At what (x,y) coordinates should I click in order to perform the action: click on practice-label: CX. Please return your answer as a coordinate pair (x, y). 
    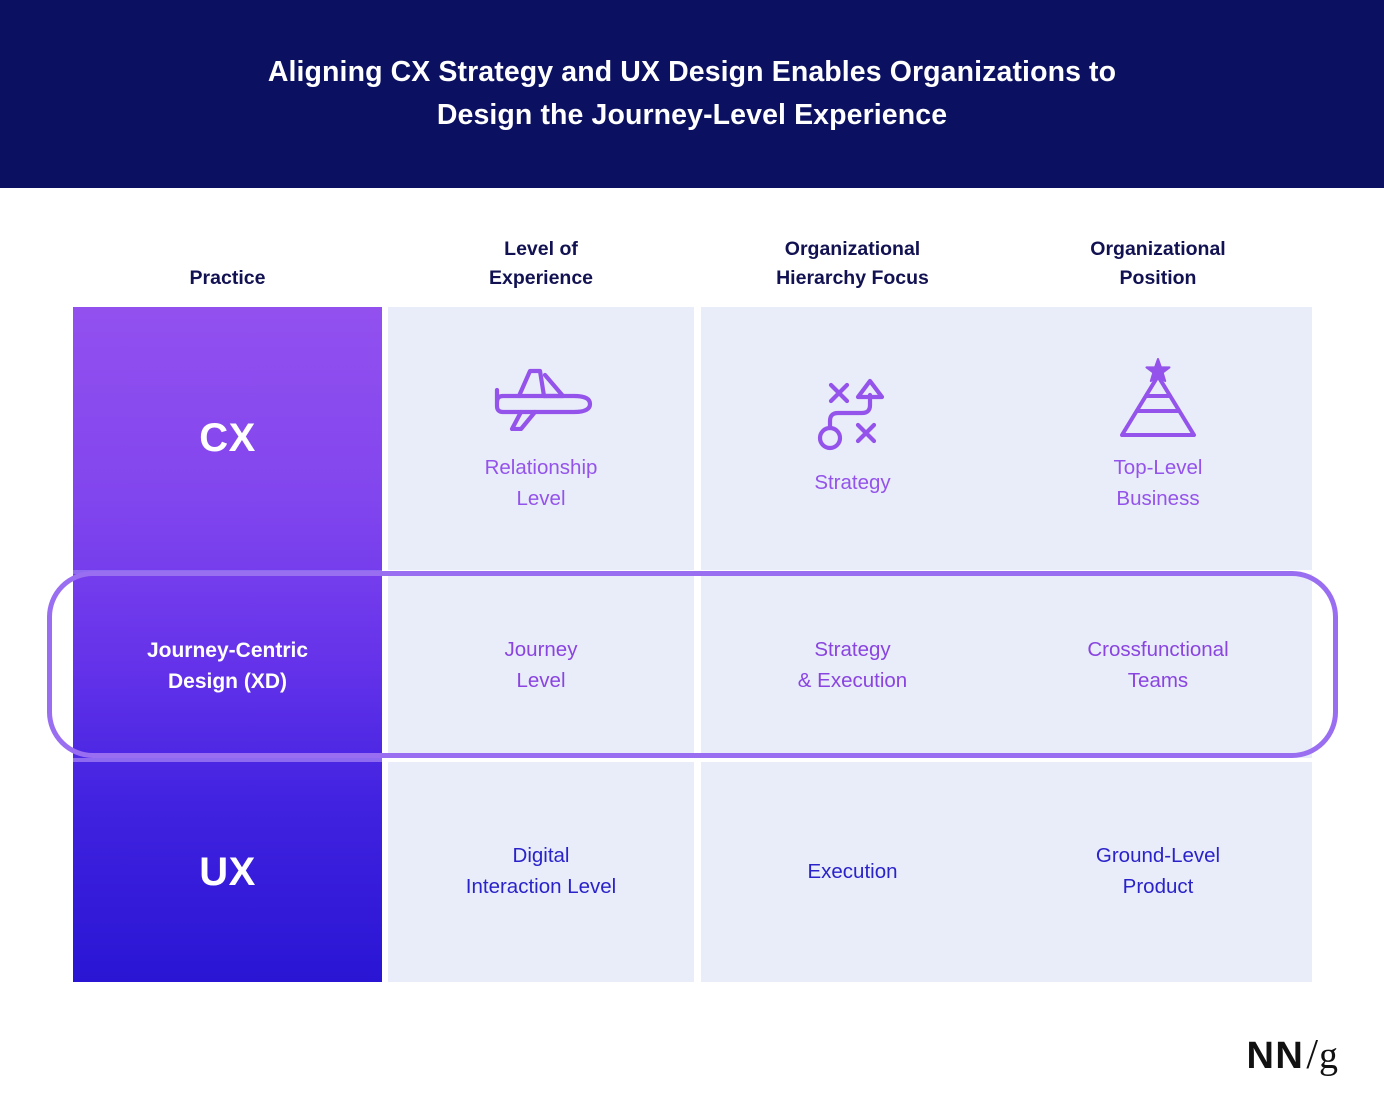
    Looking at the image, I should click on (227, 438).